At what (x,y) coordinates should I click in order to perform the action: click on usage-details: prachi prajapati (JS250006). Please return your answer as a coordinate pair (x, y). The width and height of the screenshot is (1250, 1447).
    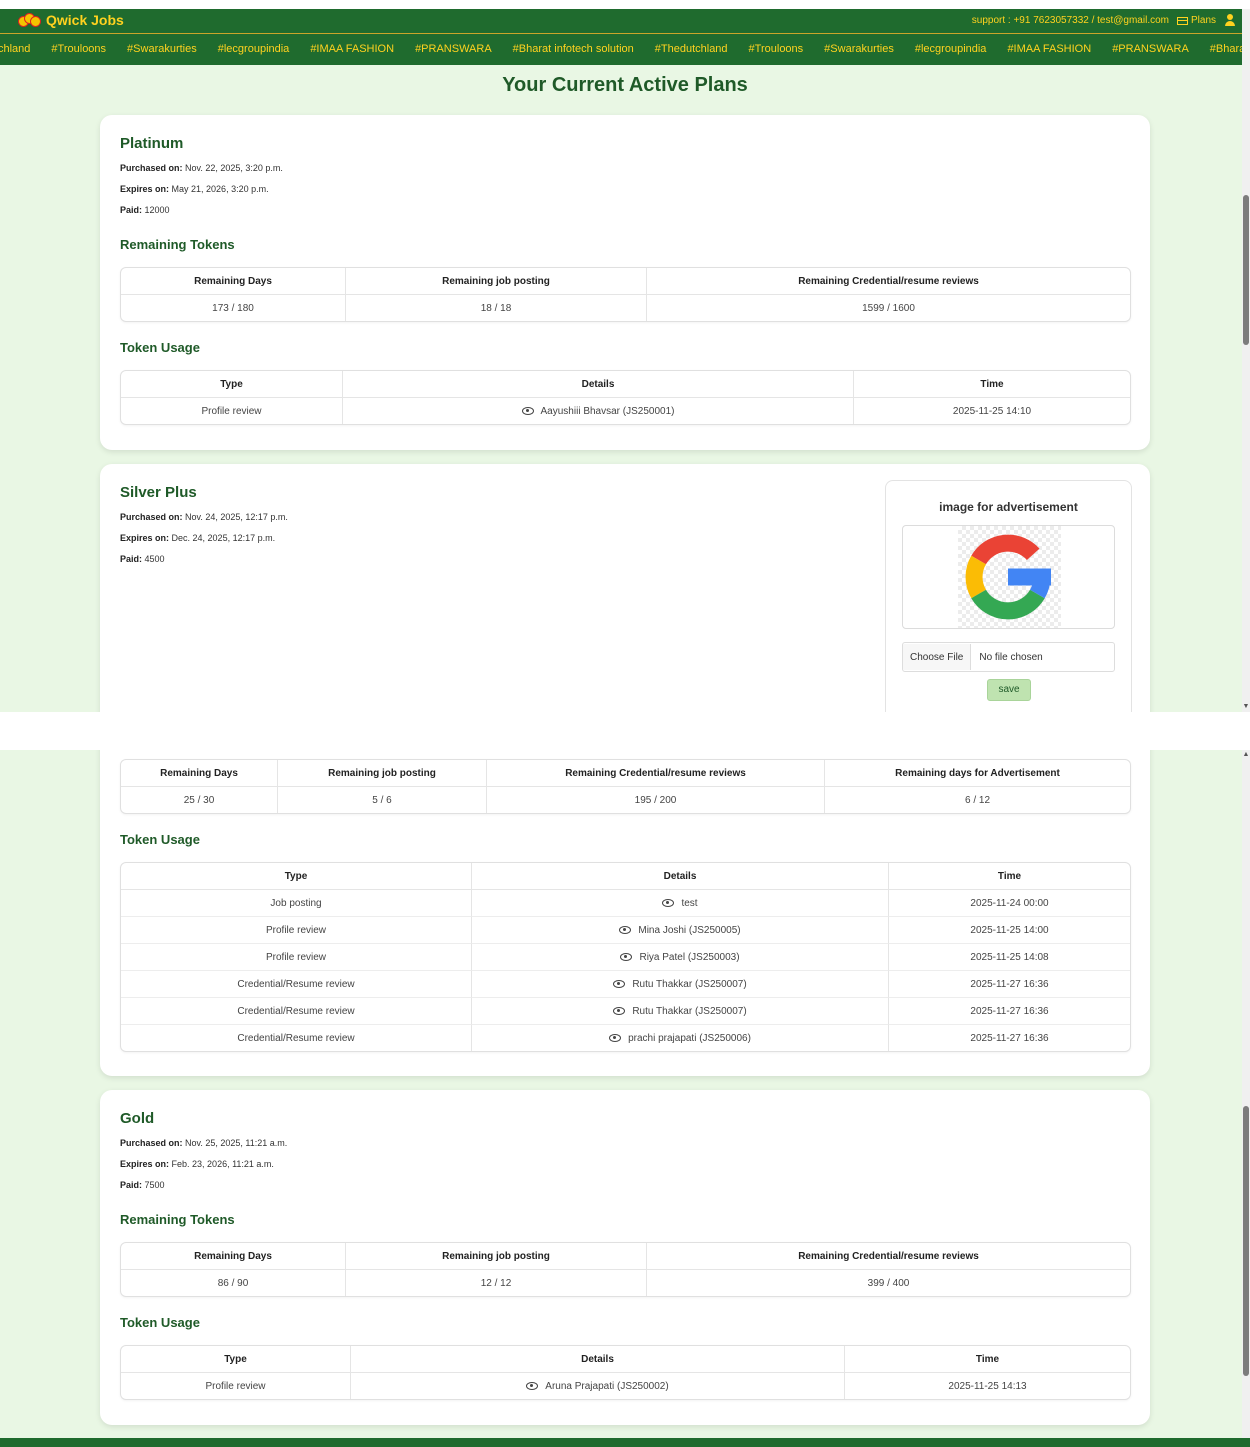
    Looking at the image, I should click on (680, 1037).